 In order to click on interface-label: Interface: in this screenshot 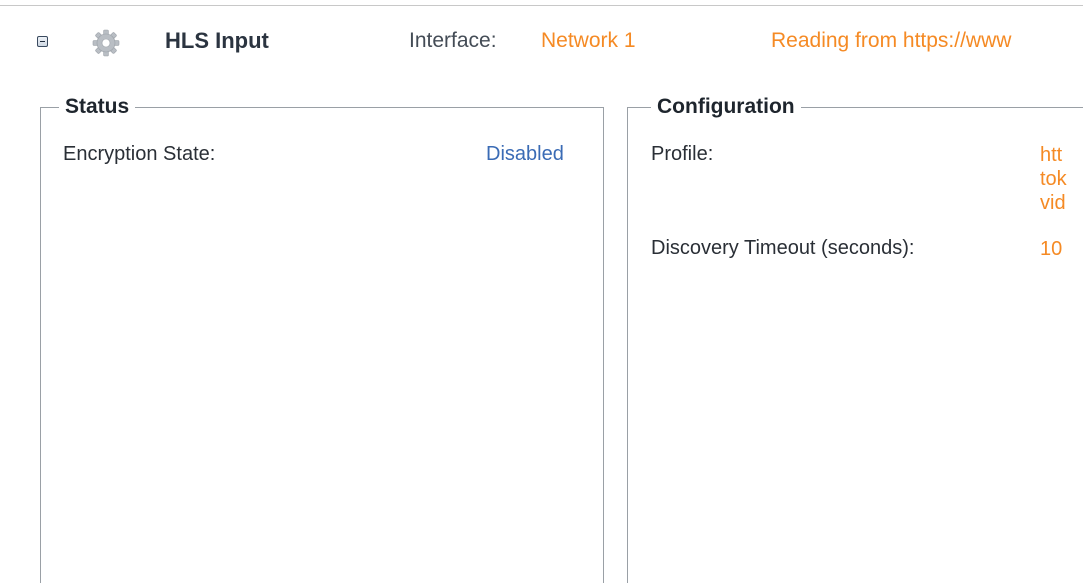, I will do `click(453, 40)`.